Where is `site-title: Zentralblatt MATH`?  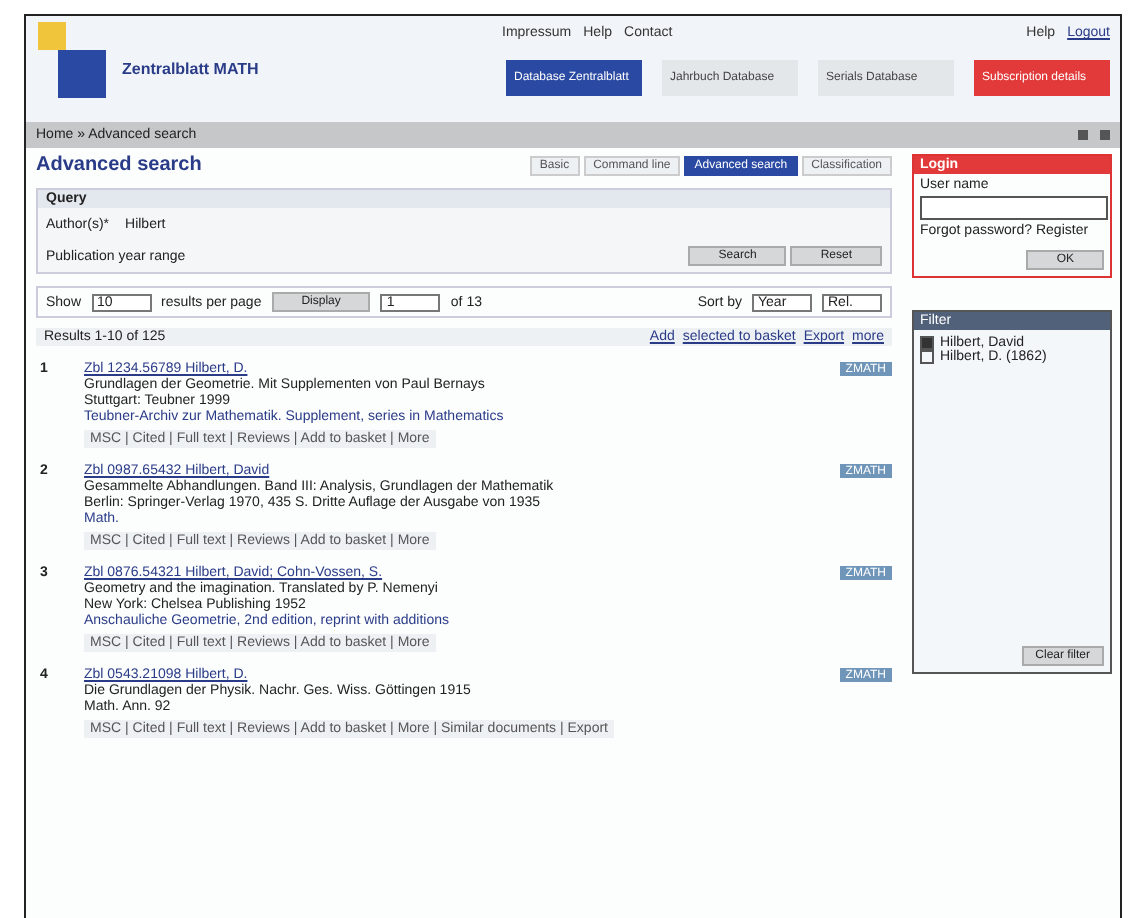 site-title: Zentralblatt MATH is located at coordinates (191, 71).